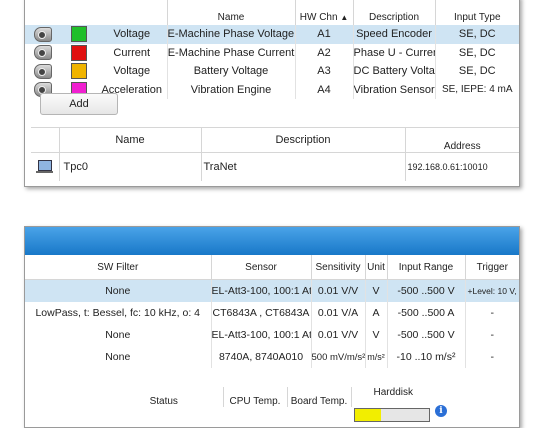 The width and height of the screenshot is (550, 428). Describe the element at coordinates (323, 34) in the screenshot. I see `channel-hw: A1` at that location.